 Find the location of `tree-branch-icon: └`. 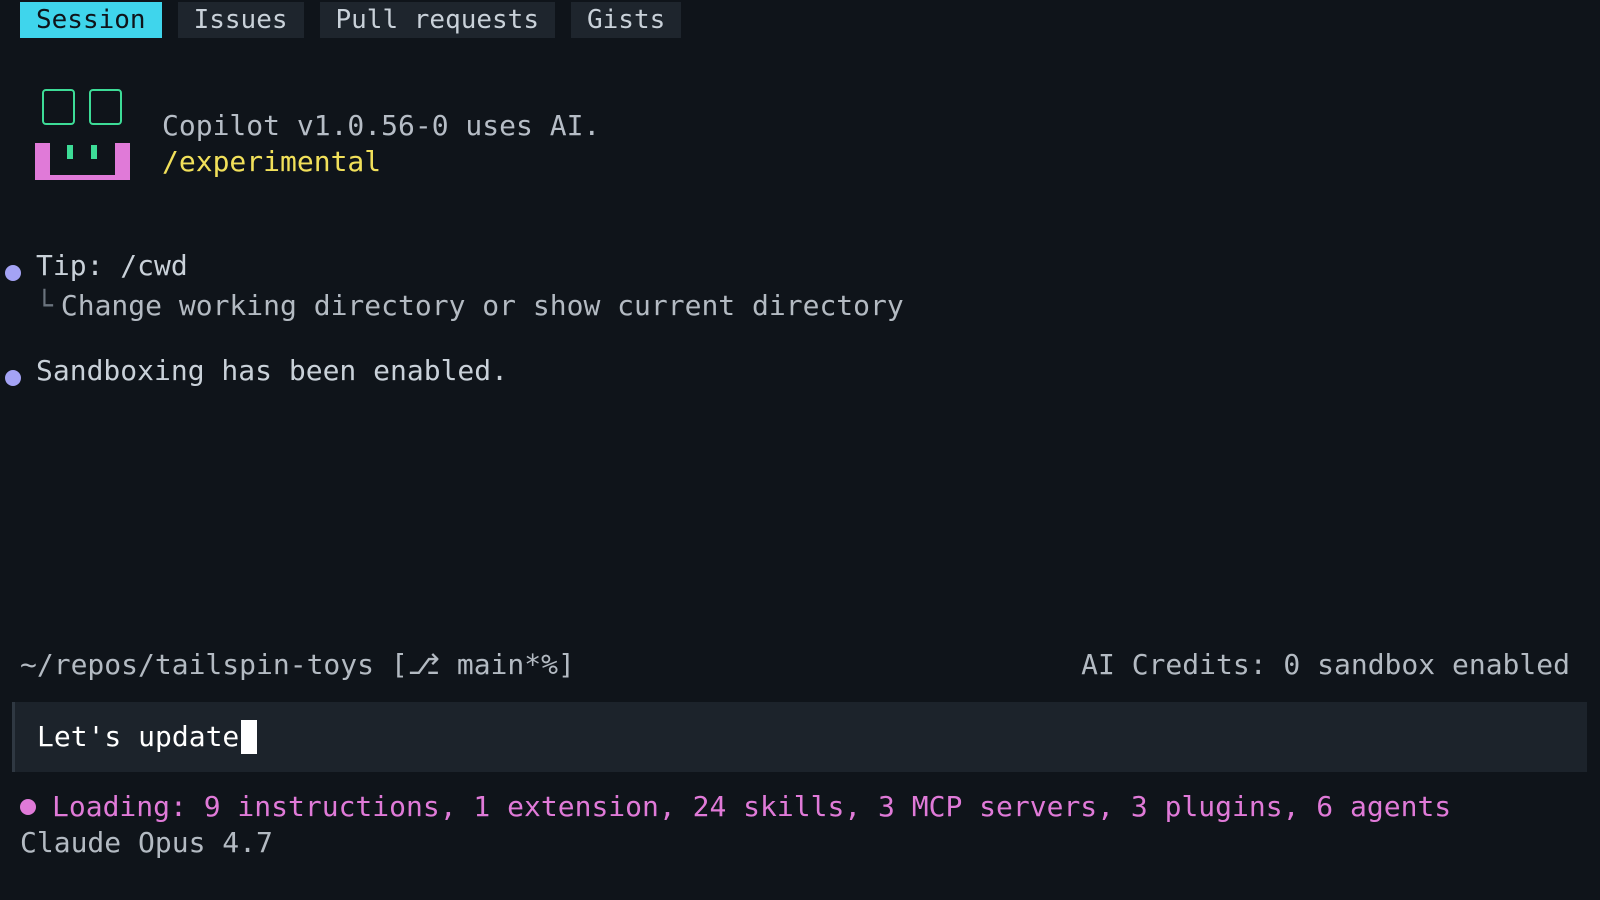

tree-branch-icon: └ is located at coordinates (44, 305).